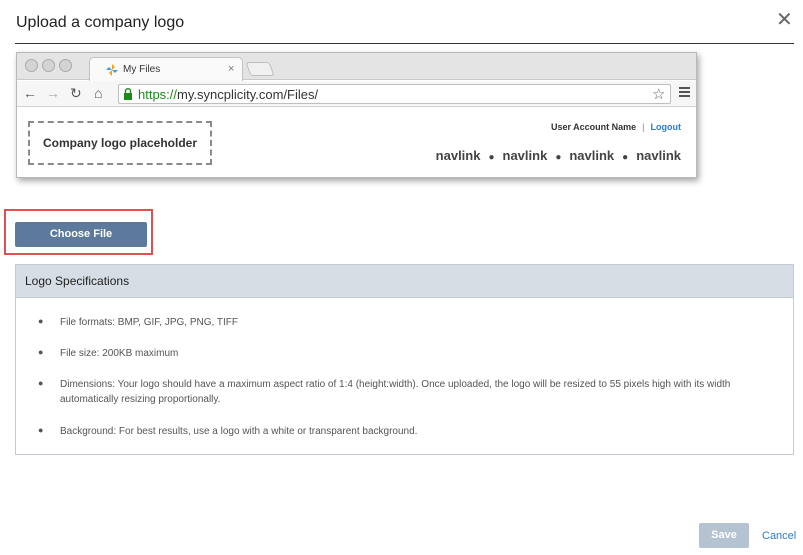 Image resolution: width=803 pixels, height=555 pixels. What do you see at coordinates (404, 281) in the screenshot?
I see `specs-header: Logo Specifications` at bounding box center [404, 281].